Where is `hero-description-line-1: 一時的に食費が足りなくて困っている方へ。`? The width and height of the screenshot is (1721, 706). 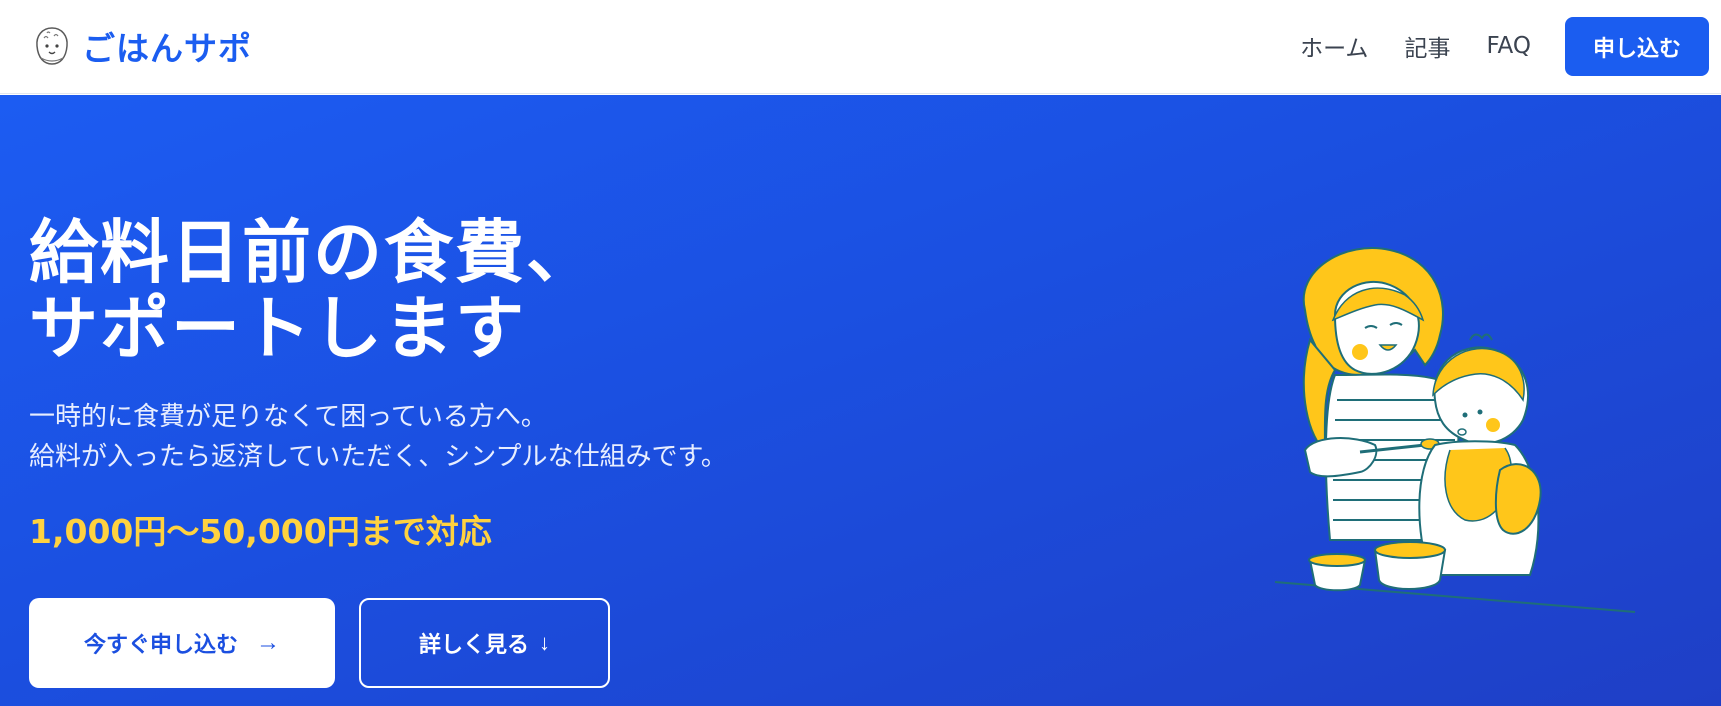 hero-description-line-1: 一時的に食費が足りなくて困っている方へ。 is located at coordinates (288, 417).